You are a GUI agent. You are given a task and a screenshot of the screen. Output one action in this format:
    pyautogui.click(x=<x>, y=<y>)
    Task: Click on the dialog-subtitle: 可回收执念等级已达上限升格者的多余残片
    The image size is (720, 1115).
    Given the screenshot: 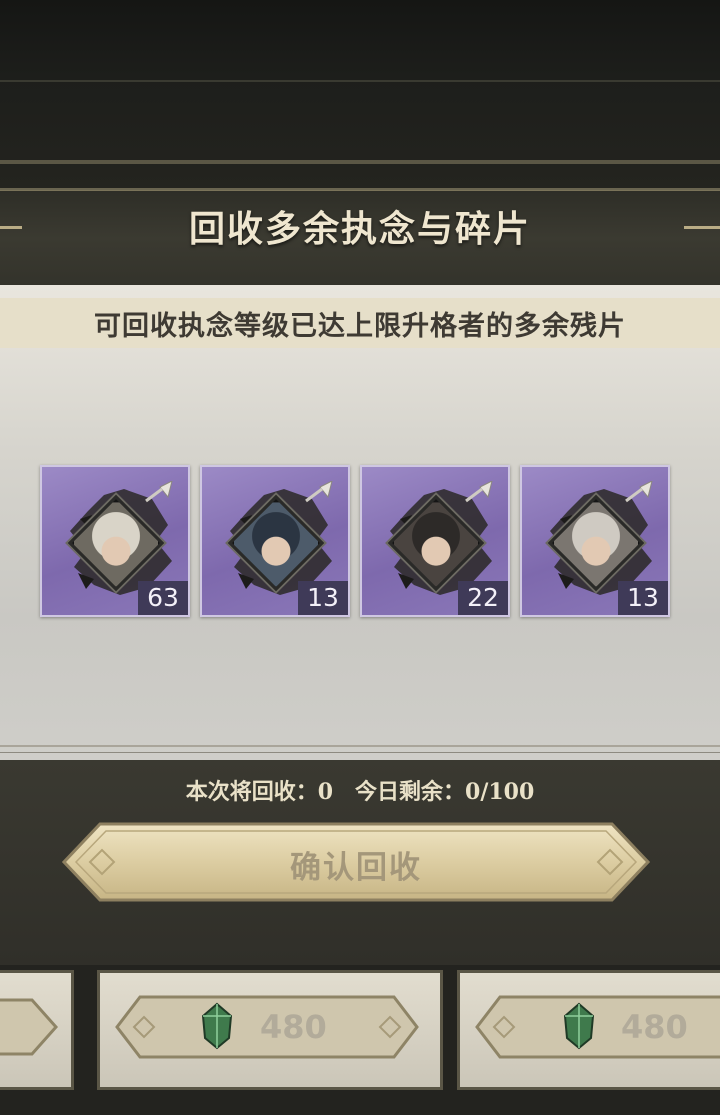 What is the action you would take?
    pyautogui.click(x=360, y=326)
    